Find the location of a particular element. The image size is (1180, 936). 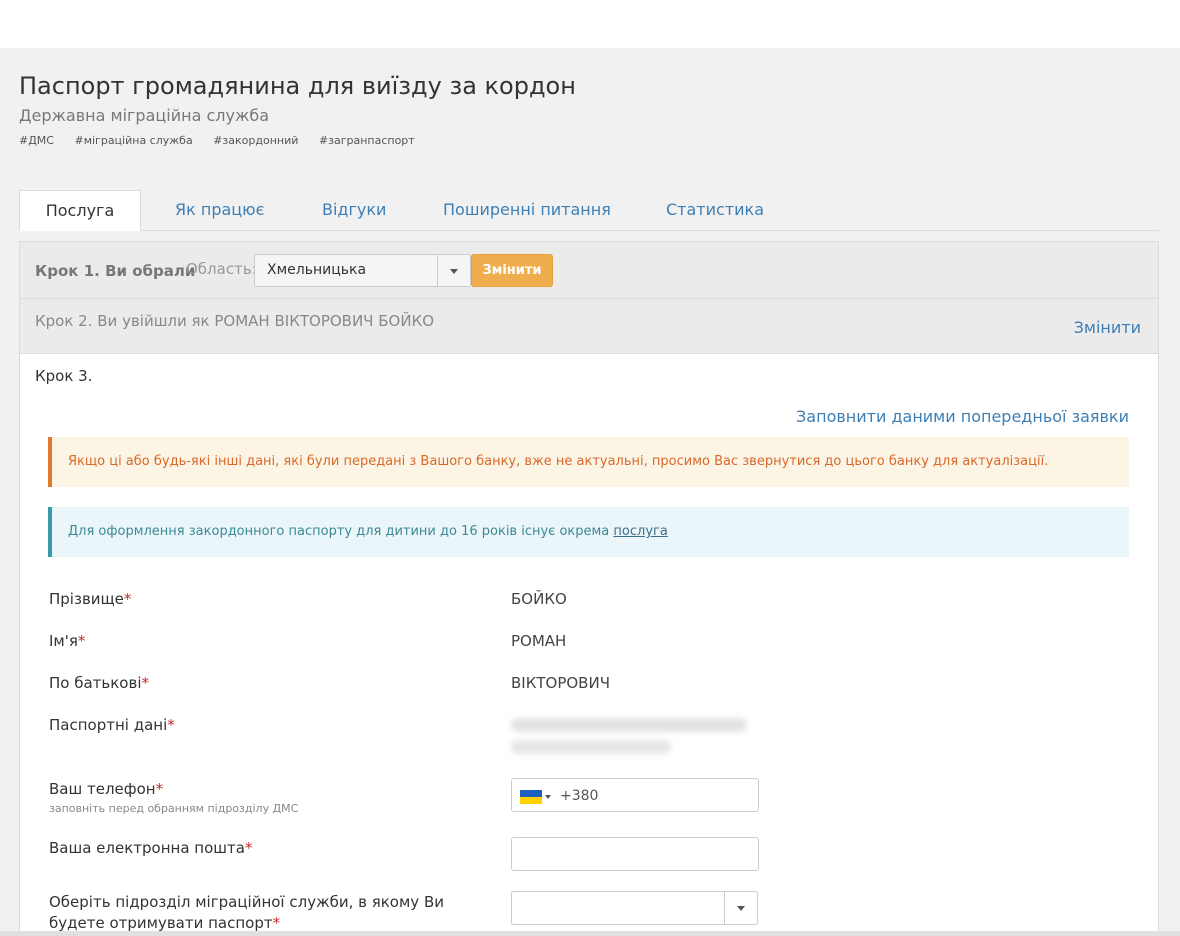

region-label: Область: is located at coordinates (221, 269).